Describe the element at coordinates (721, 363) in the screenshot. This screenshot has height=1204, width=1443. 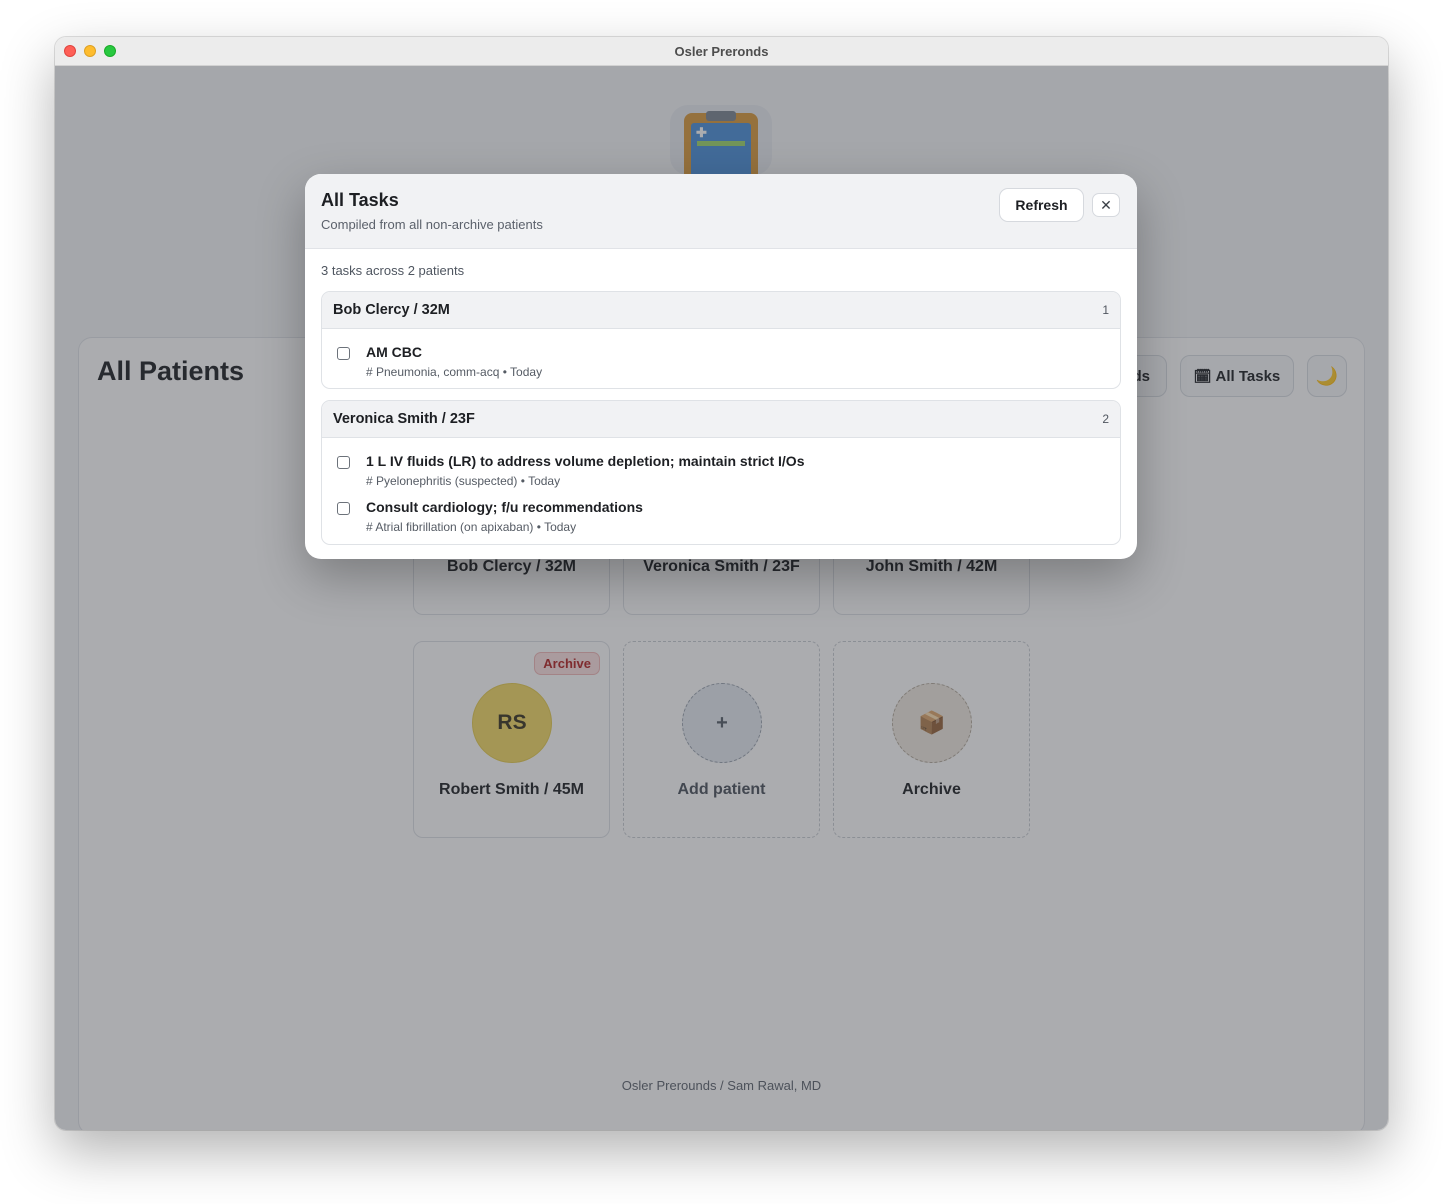
I see `task-item: AM CBC # Pneumonia, comm-acq • Today` at that location.